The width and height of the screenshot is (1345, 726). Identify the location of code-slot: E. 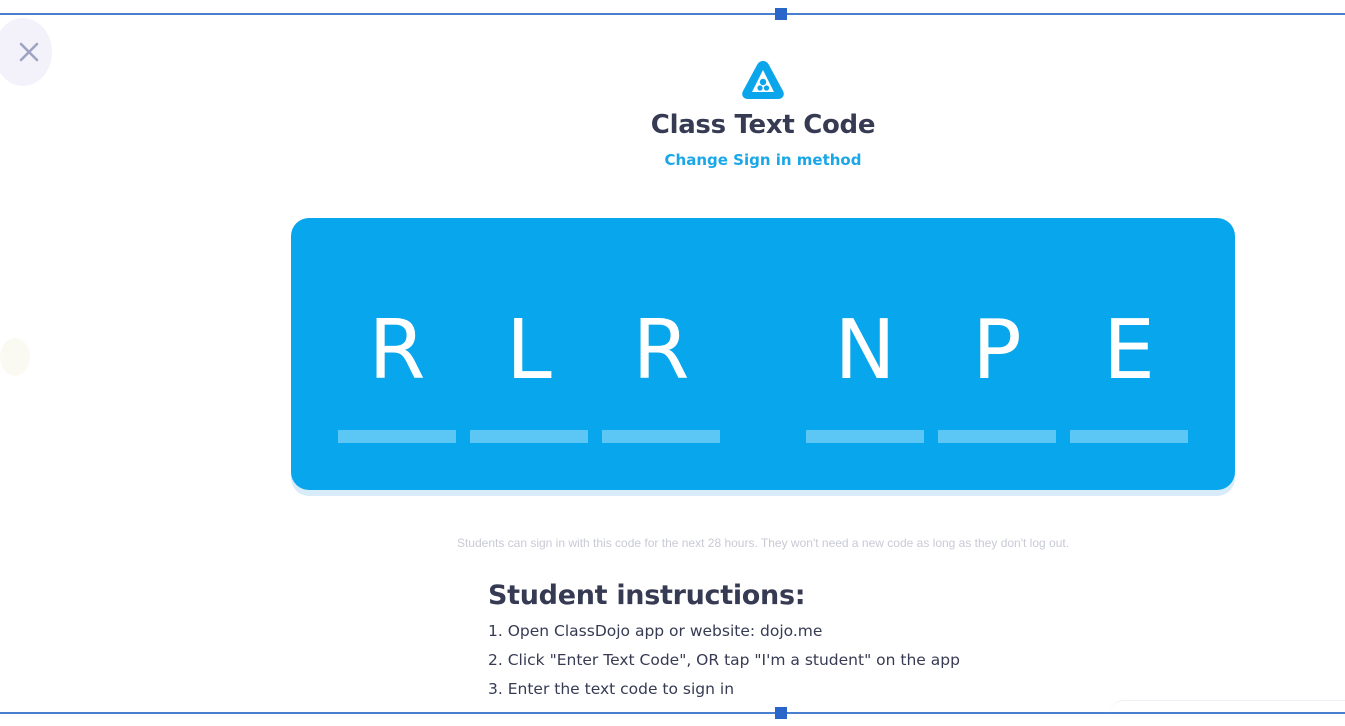
(1129, 354).